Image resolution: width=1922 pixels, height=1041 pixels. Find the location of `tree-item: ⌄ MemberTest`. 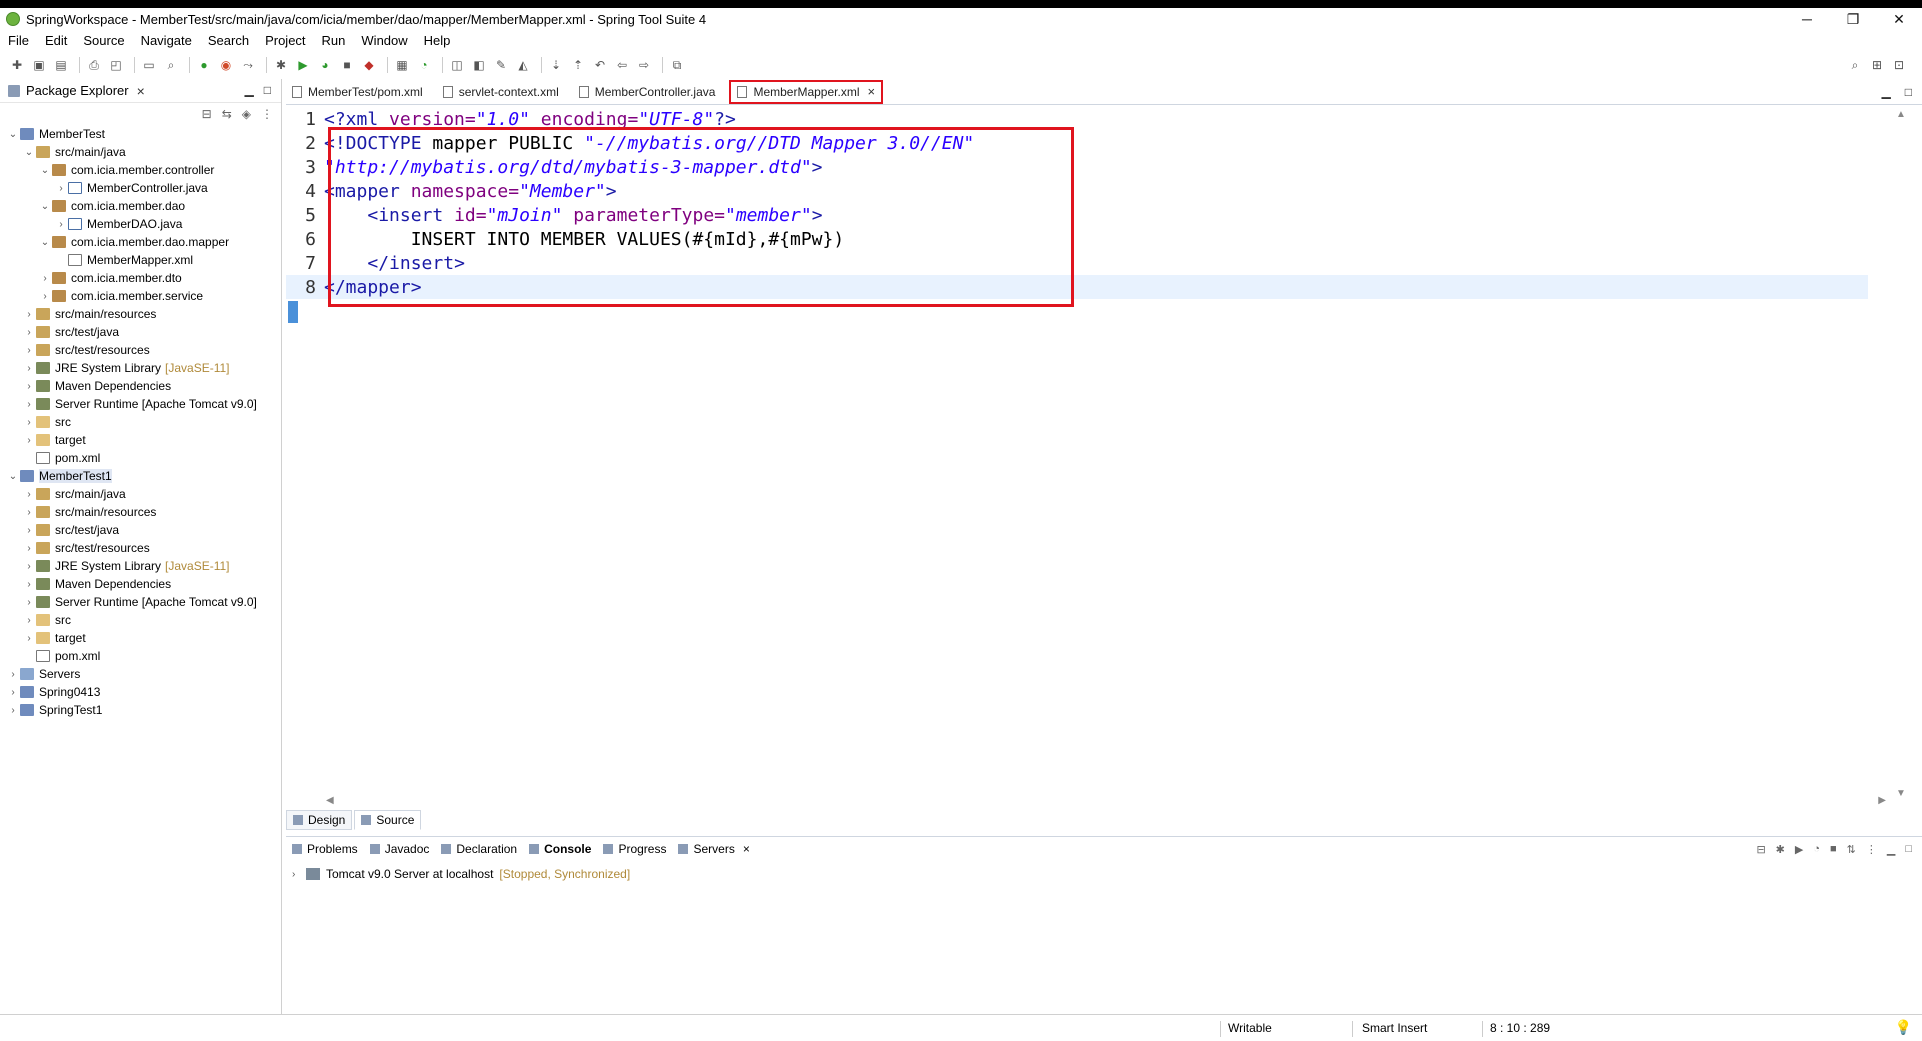

tree-item: ⌄ MemberTest is located at coordinates (141, 134).